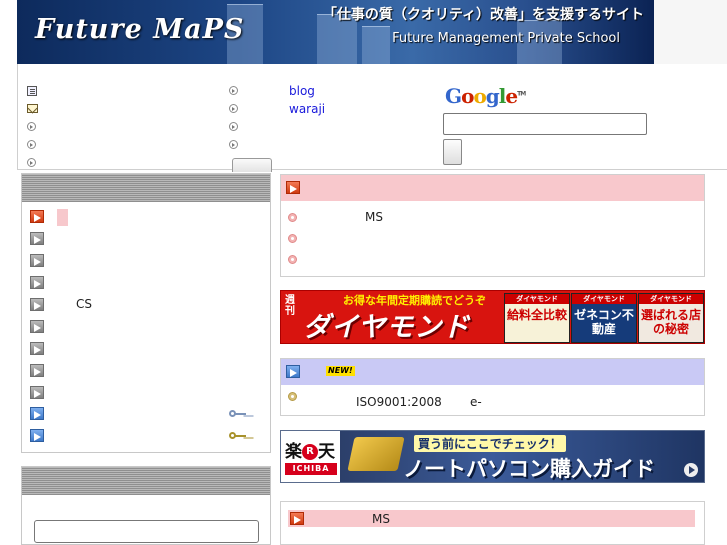 This screenshot has height=545, width=727. I want to click on ad-title: ダイヤモンド, so click(387, 327).